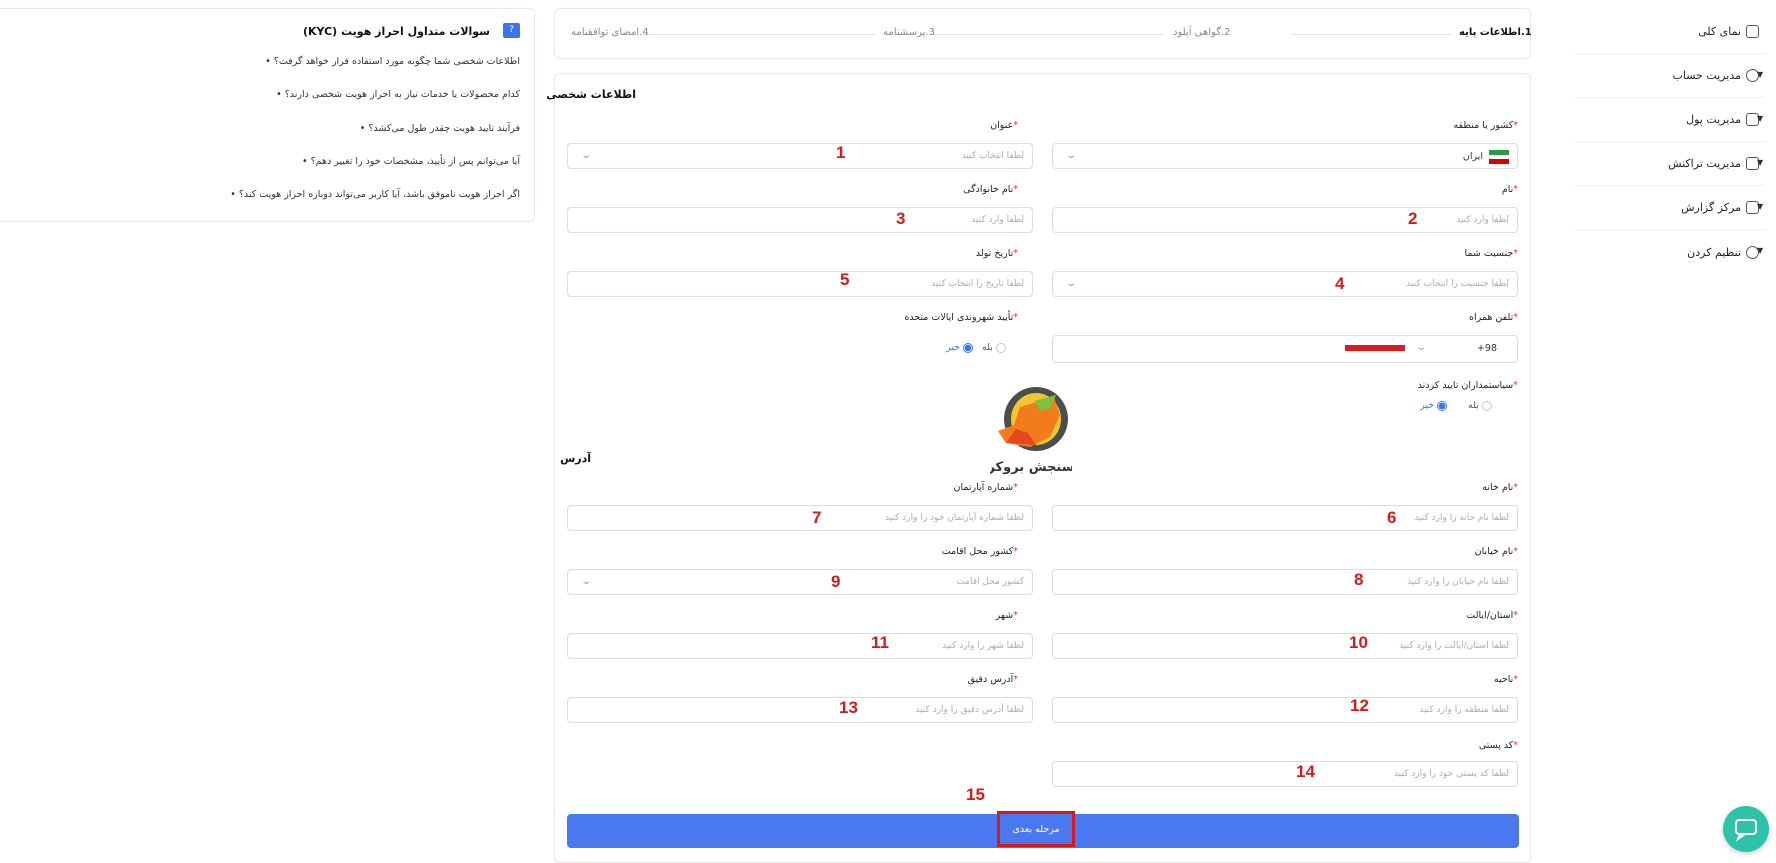 The width and height of the screenshot is (1776, 863). What do you see at coordinates (1670, 76) in the screenshot?
I see `sidebar-item-account: مدیریت حساب ▼` at bounding box center [1670, 76].